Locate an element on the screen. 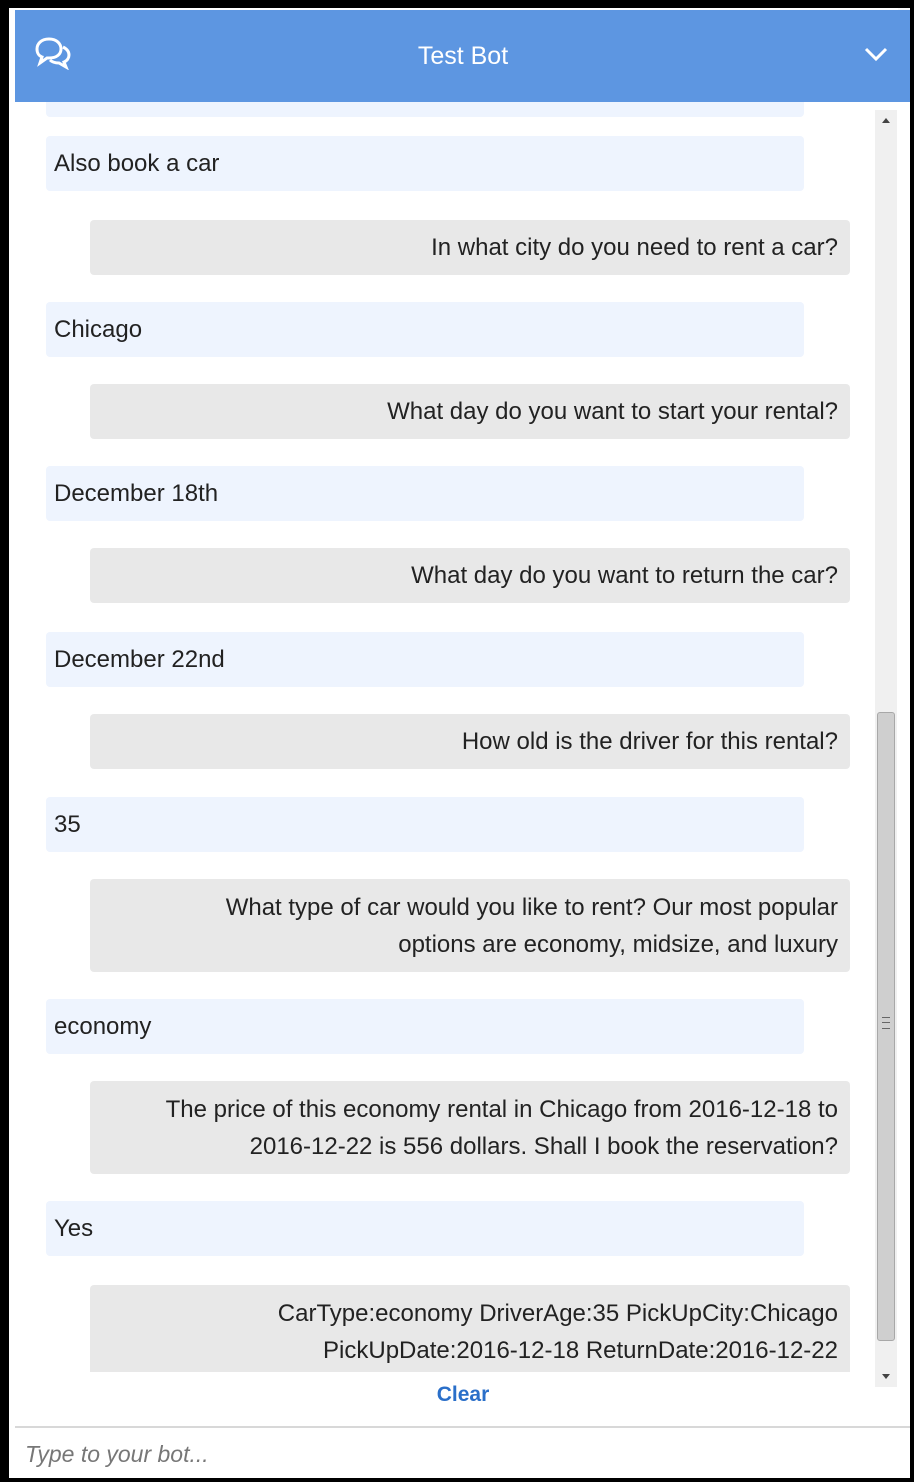 The image size is (914, 1482). user-message: economy is located at coordinates (425, 1026).